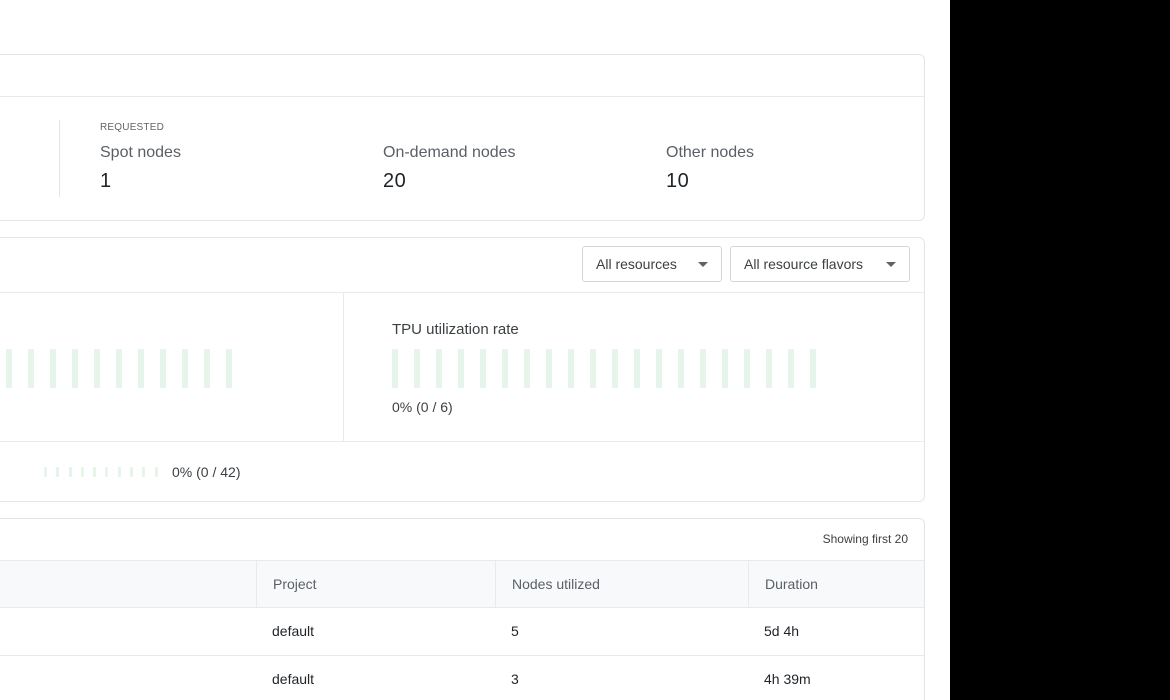 The width and height of the screenshot is (1170, 700). Describe the element at coordinates (462, 678) in the screenshot. I see `table-row: default 3 4h 39m` at that location.